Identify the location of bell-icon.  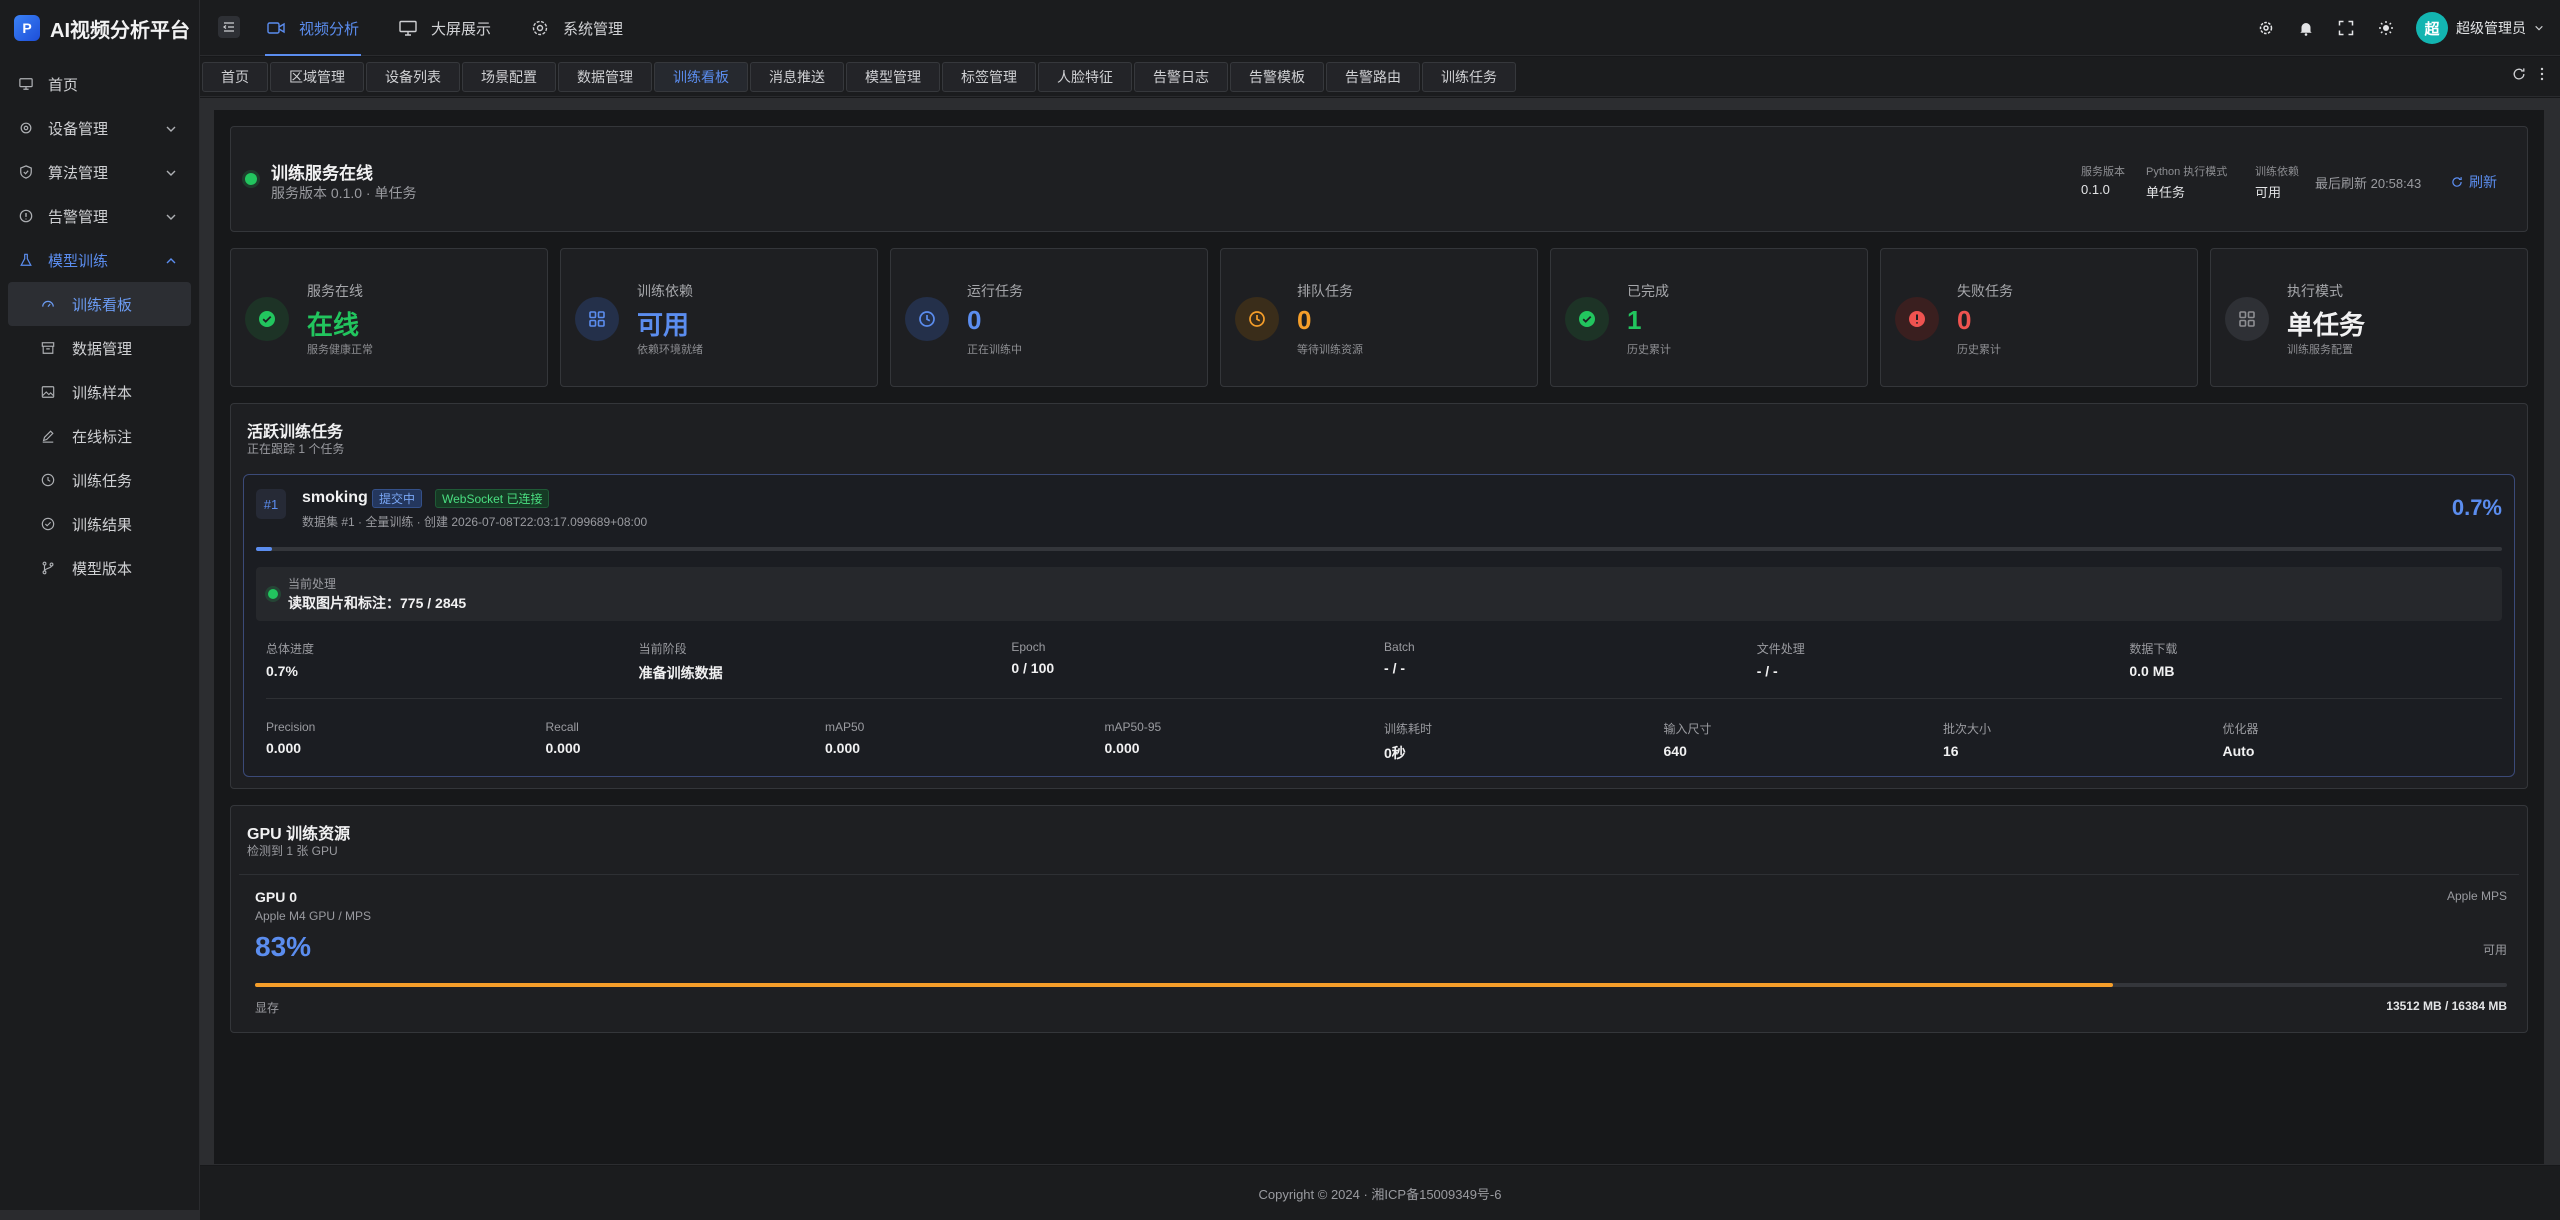
(2306, 29).